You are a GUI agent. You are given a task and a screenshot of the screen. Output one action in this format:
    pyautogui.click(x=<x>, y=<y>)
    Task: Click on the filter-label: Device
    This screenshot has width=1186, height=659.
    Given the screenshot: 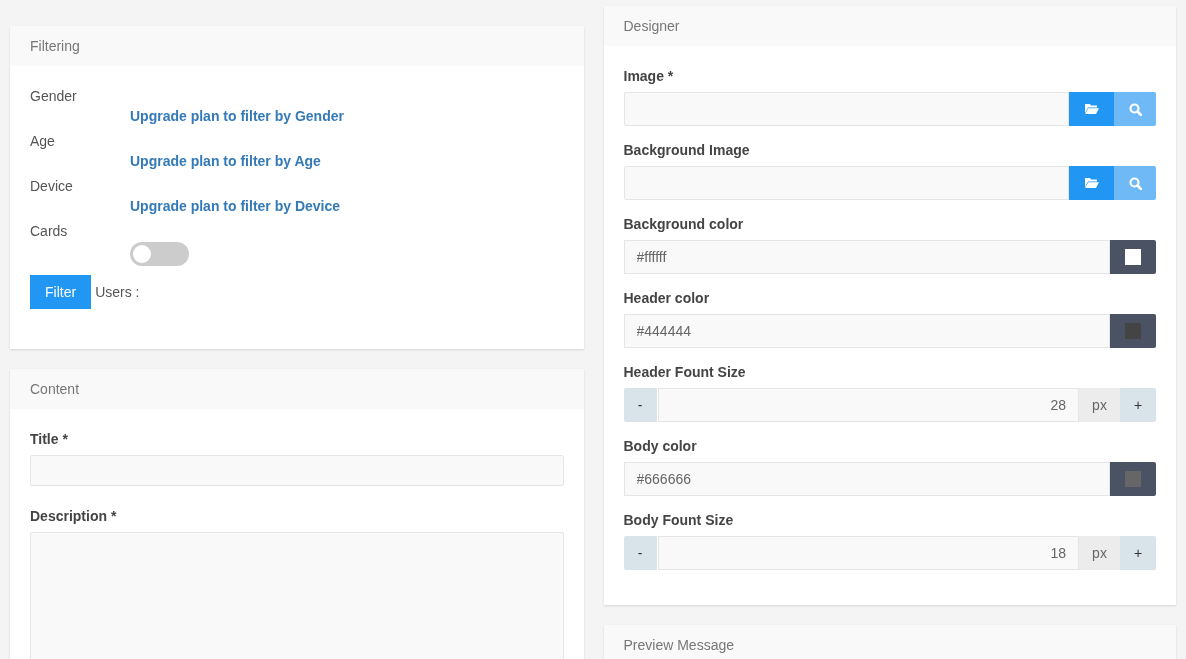 What is the action you would take?
    pyautogui.click(x=51, y=186)
    